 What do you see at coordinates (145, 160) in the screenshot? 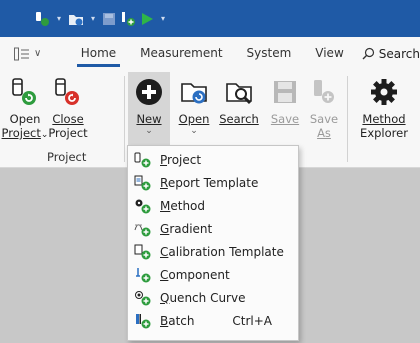
I see `project-icon` at bounding box center [145, 160].